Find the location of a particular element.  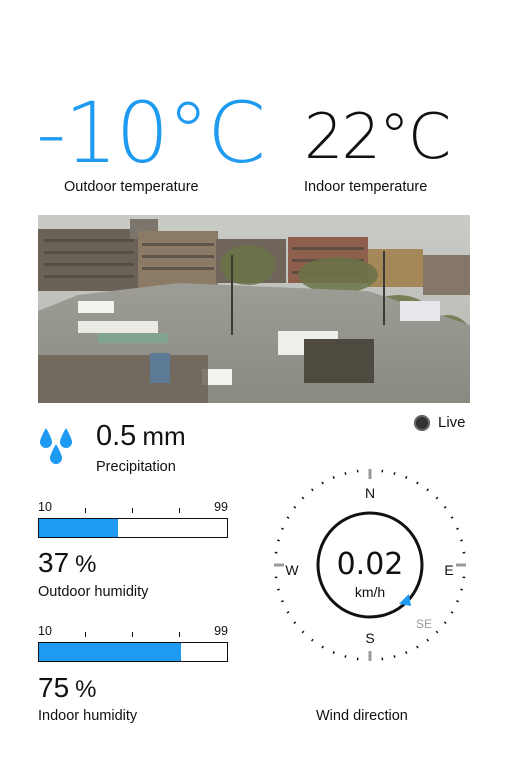

outdoor-humidity-gauge: 10 99 is located at coordinates (133, 519).